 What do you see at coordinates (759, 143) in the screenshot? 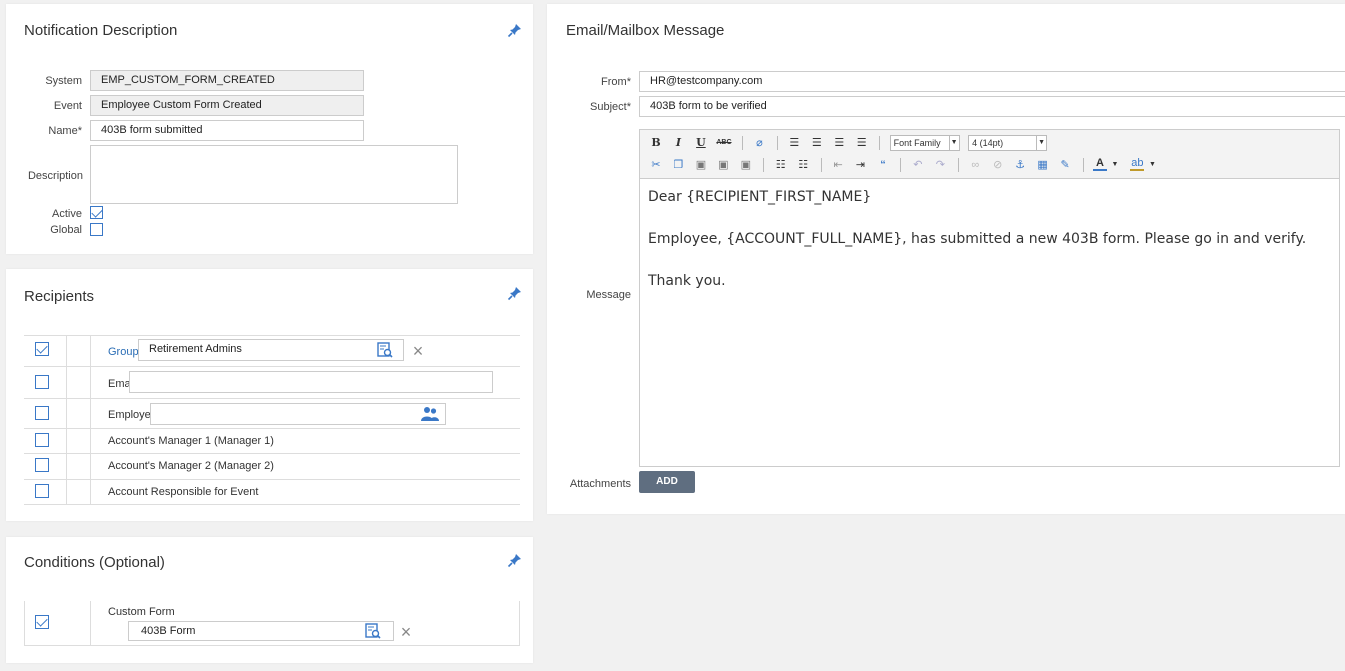
I see `eraser-icon: ⌀` at bounding box center [759, 143].